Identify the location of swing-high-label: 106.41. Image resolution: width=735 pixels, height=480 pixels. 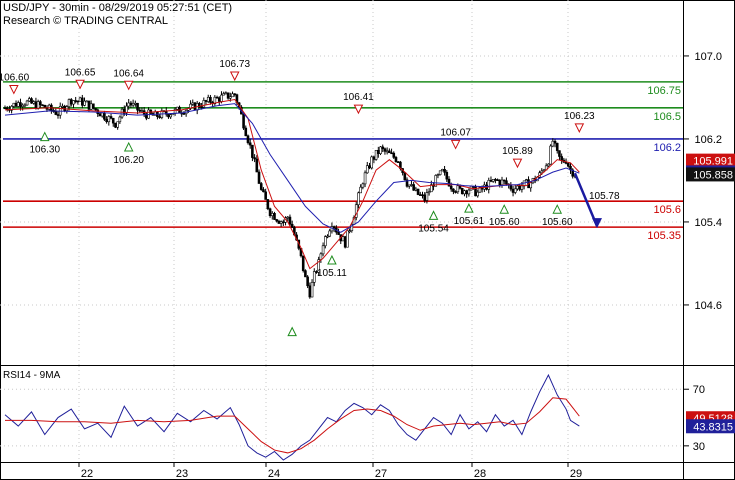
(358, 97).